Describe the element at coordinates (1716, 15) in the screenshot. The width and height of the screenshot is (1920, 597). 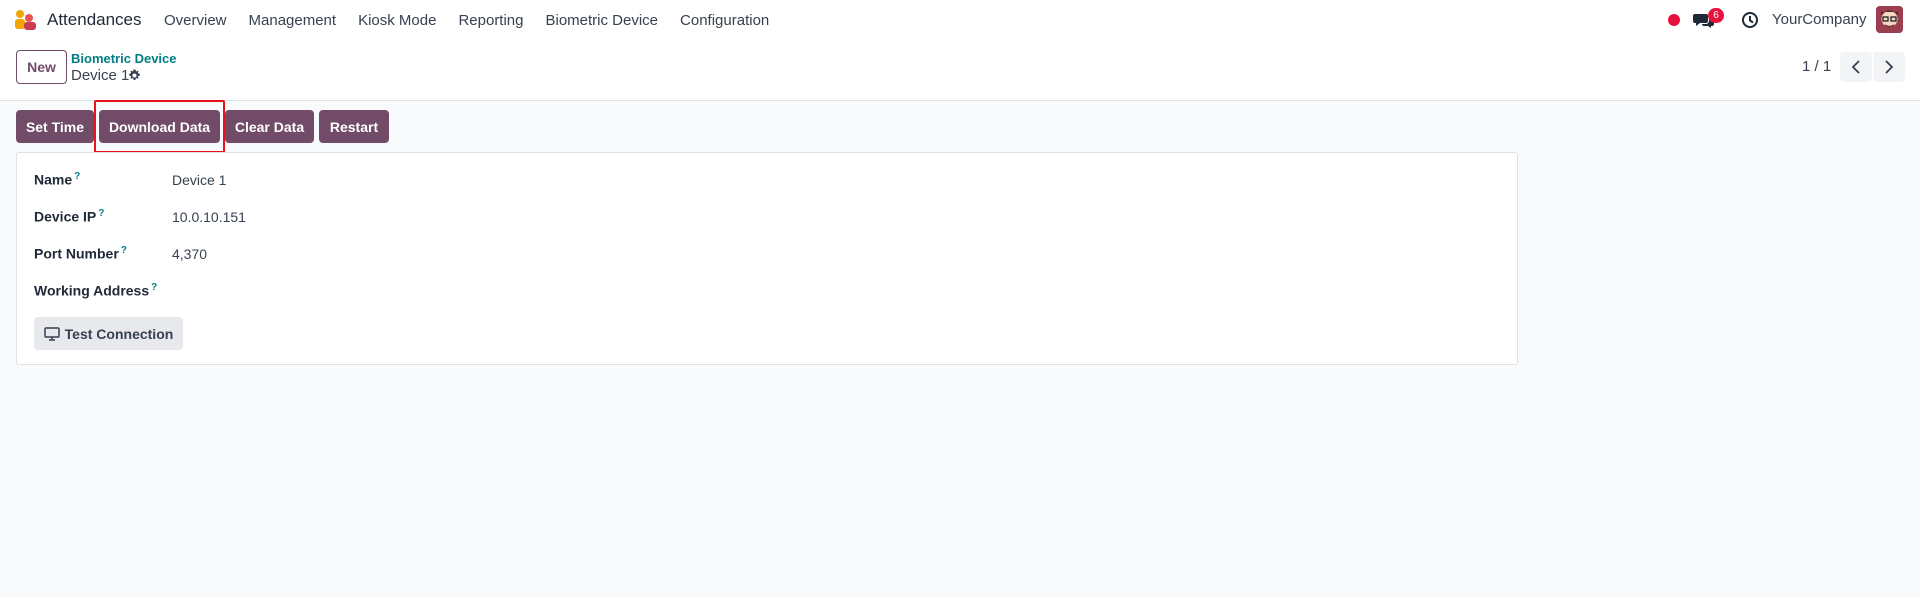
I see `chat-count-badge: 6` at that location.